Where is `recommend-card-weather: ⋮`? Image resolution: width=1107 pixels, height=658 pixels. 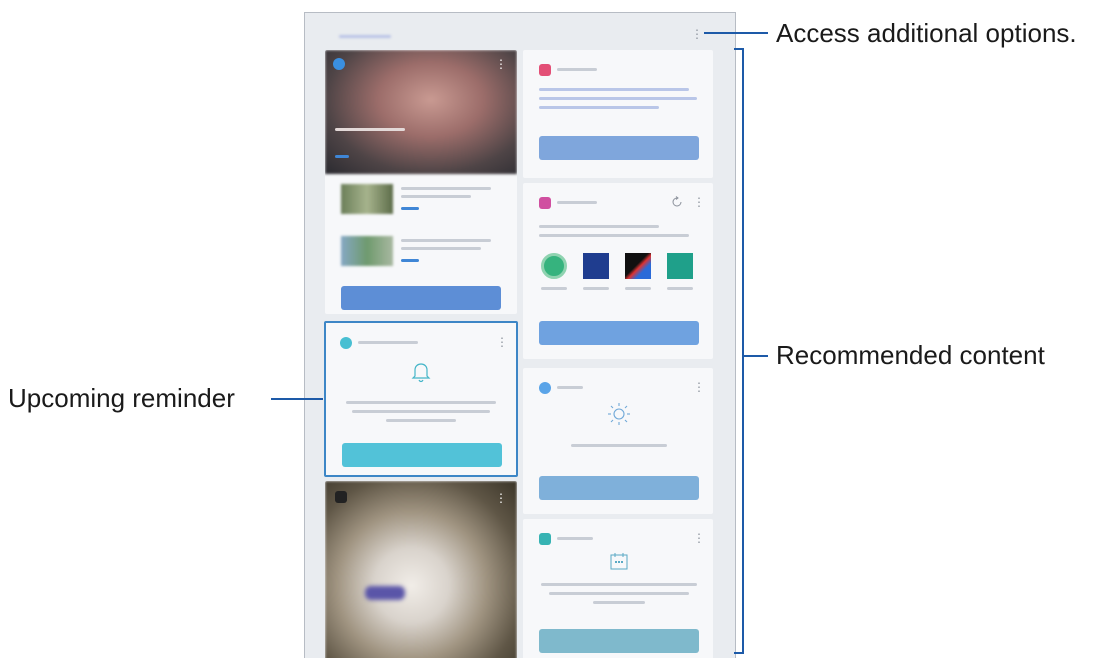
recommend-card-weather: ⋮ is located at coordinates (618, 441).